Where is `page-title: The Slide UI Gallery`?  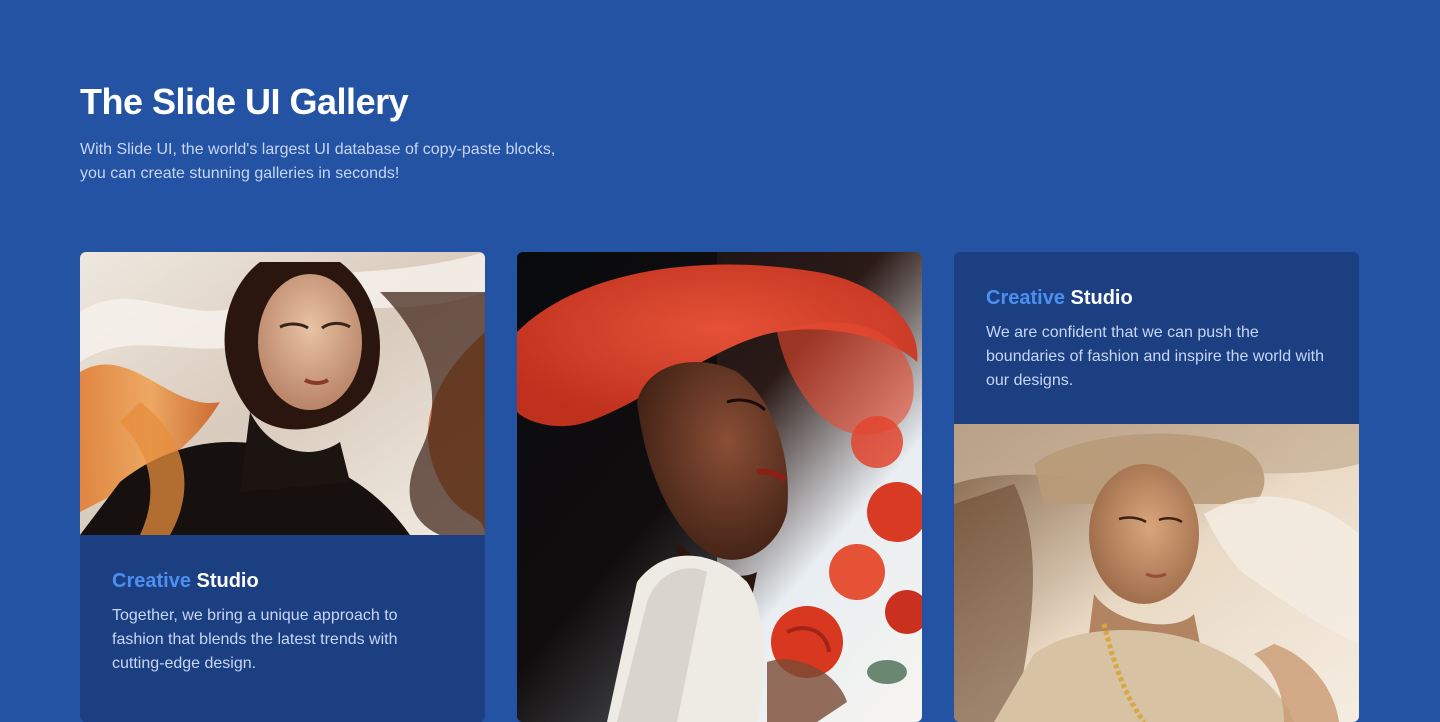
page-title: The Slide UI Gallery is located at coordinates (244, 101).